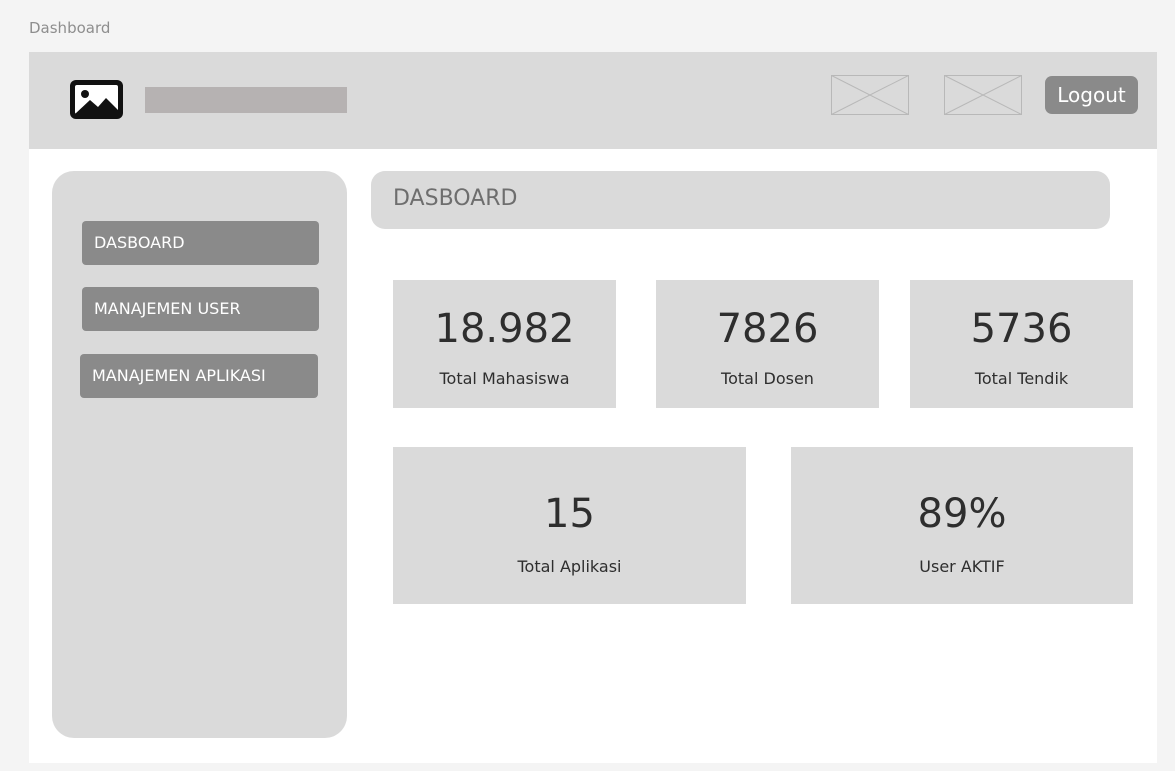 Image resolution: width=1175 pixels, height=771 pixels. I want to click on stat-card-total-tendik: 5736 Total Tendik, so click(1021, 344).